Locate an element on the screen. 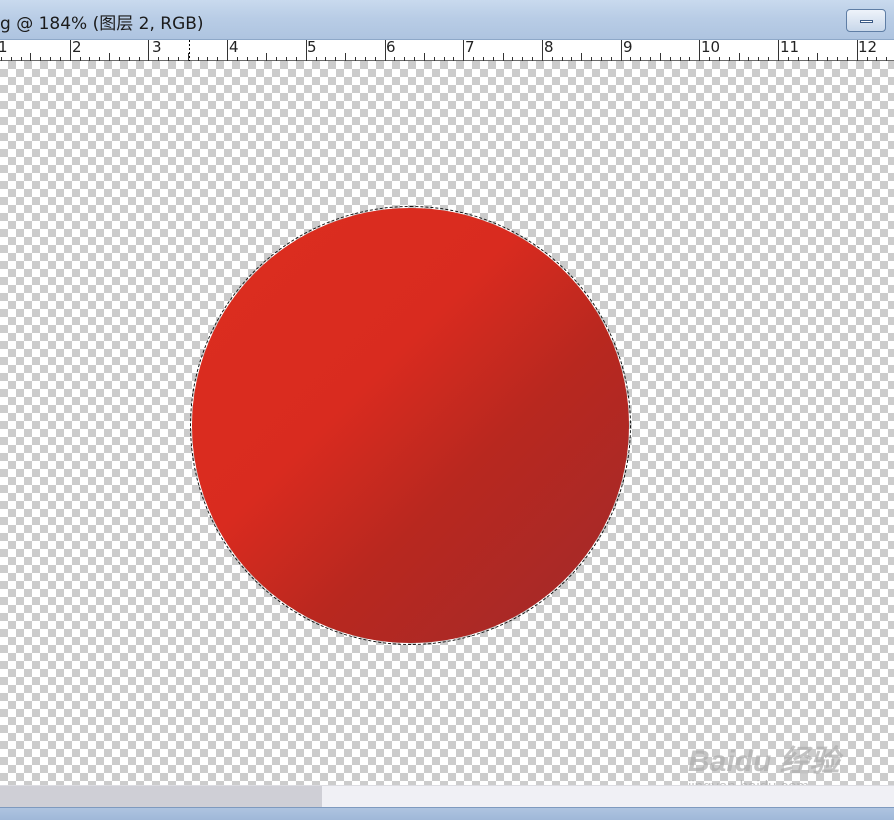  ruler-label: 9 is located at coordinates (628, 47).